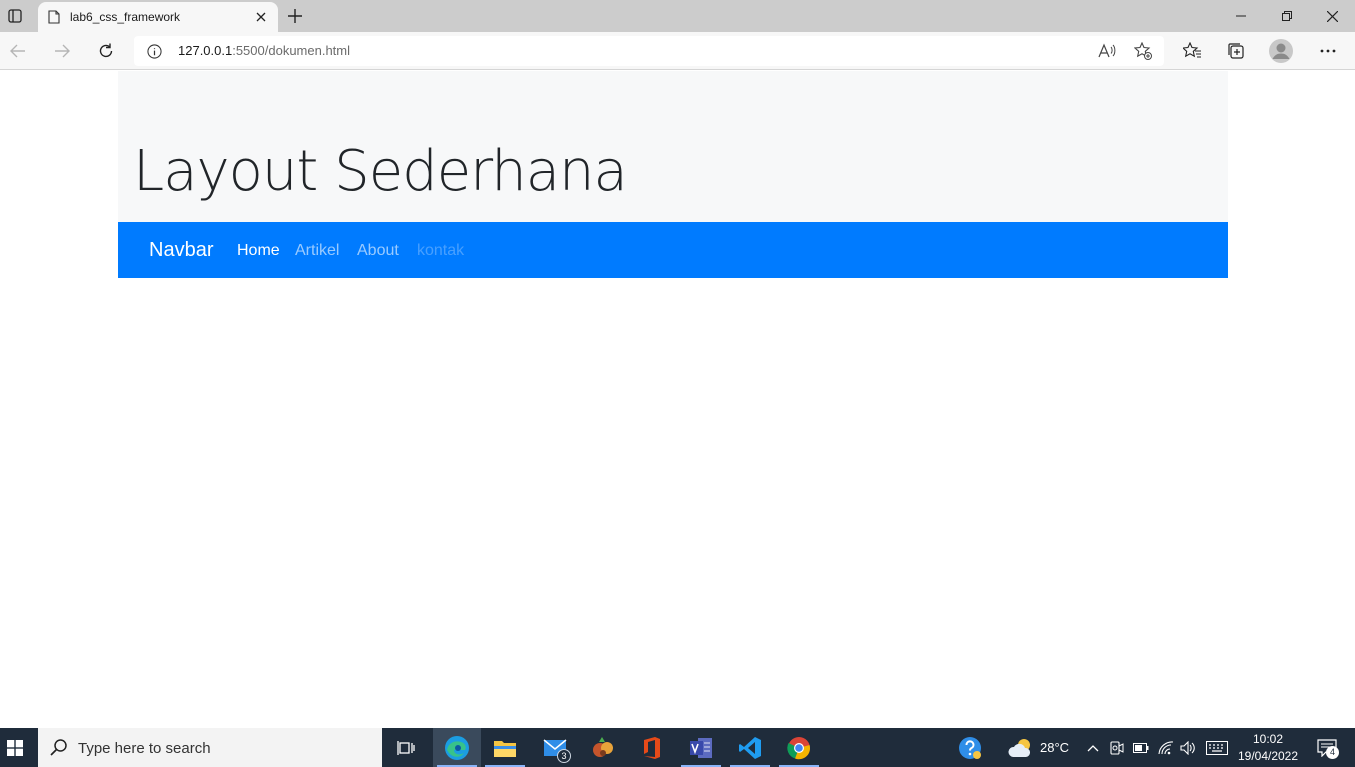  What do you see at coordinates (649, 51) in the screenshot?
I see `address-bar: 127.0.0.1:5500/dokumen.html` at bounding box center [649, 51].